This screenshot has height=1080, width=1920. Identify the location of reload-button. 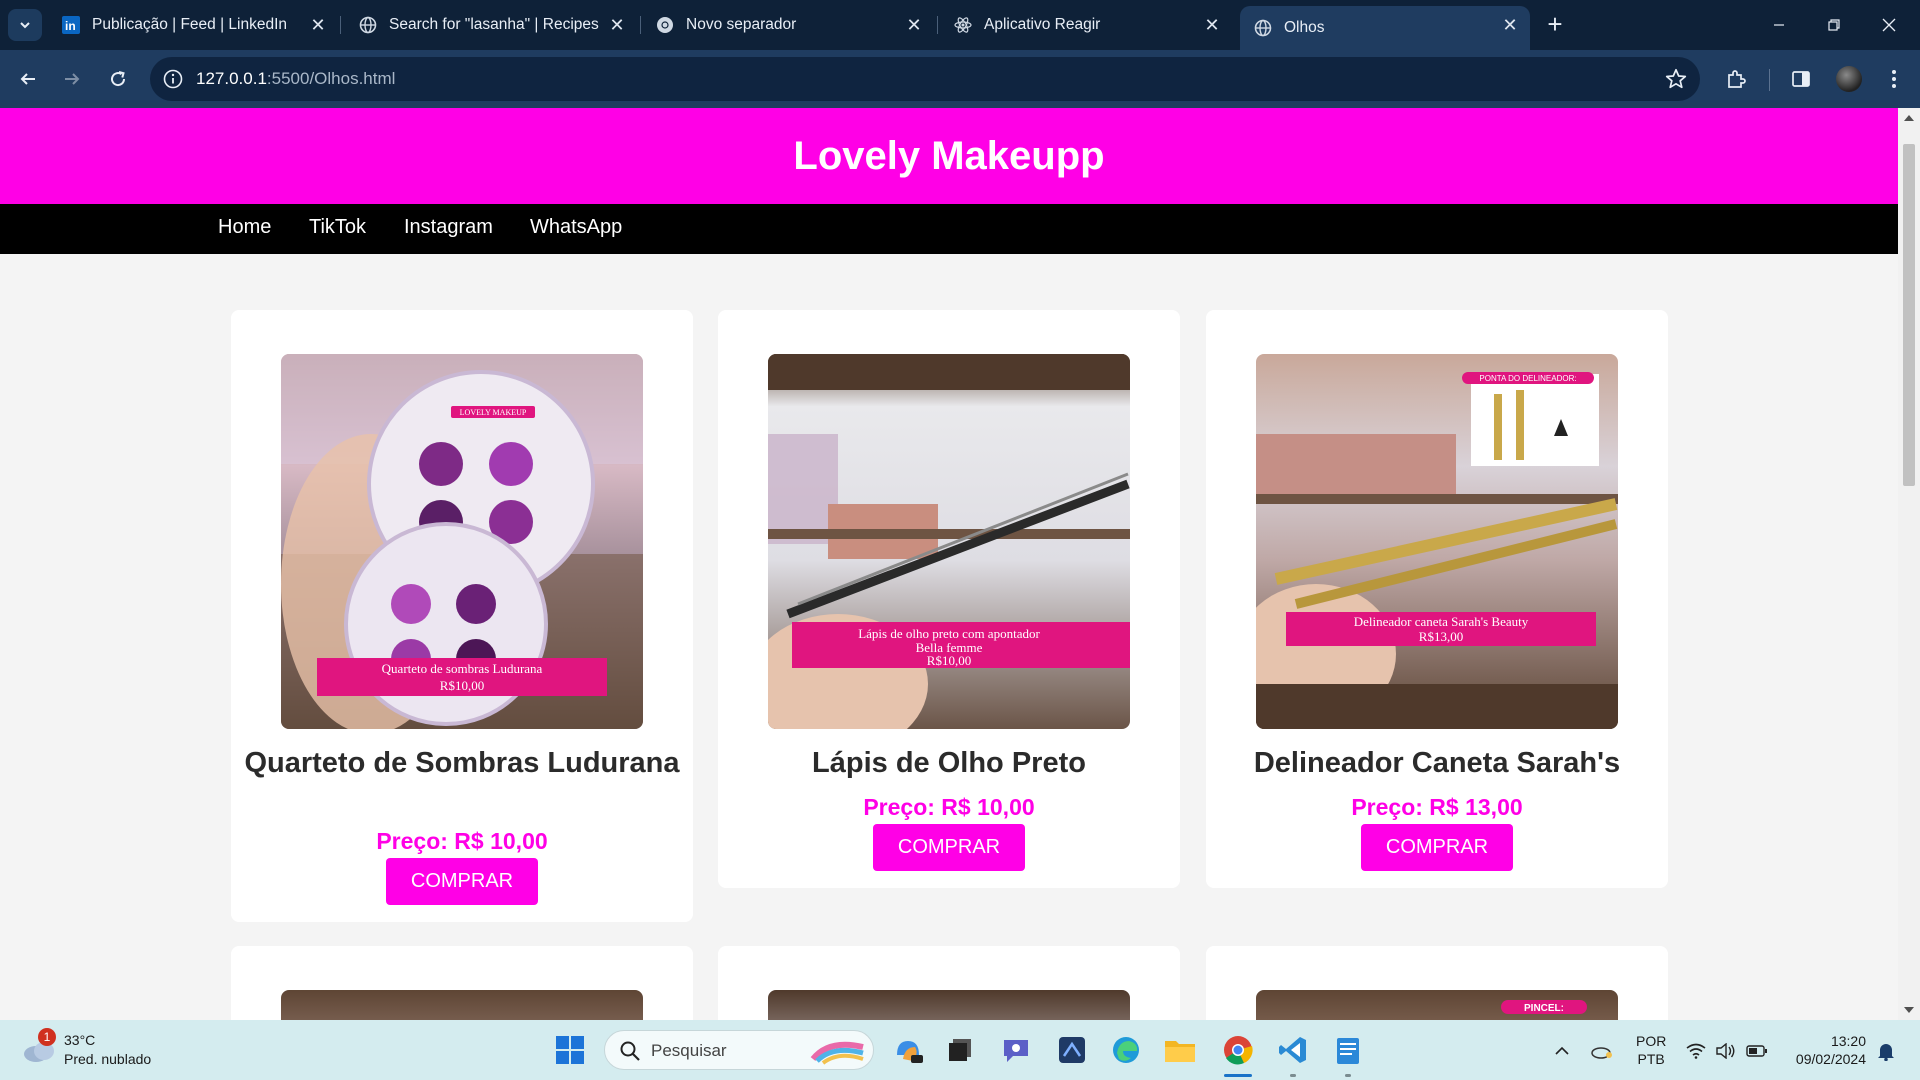
(118, 79).